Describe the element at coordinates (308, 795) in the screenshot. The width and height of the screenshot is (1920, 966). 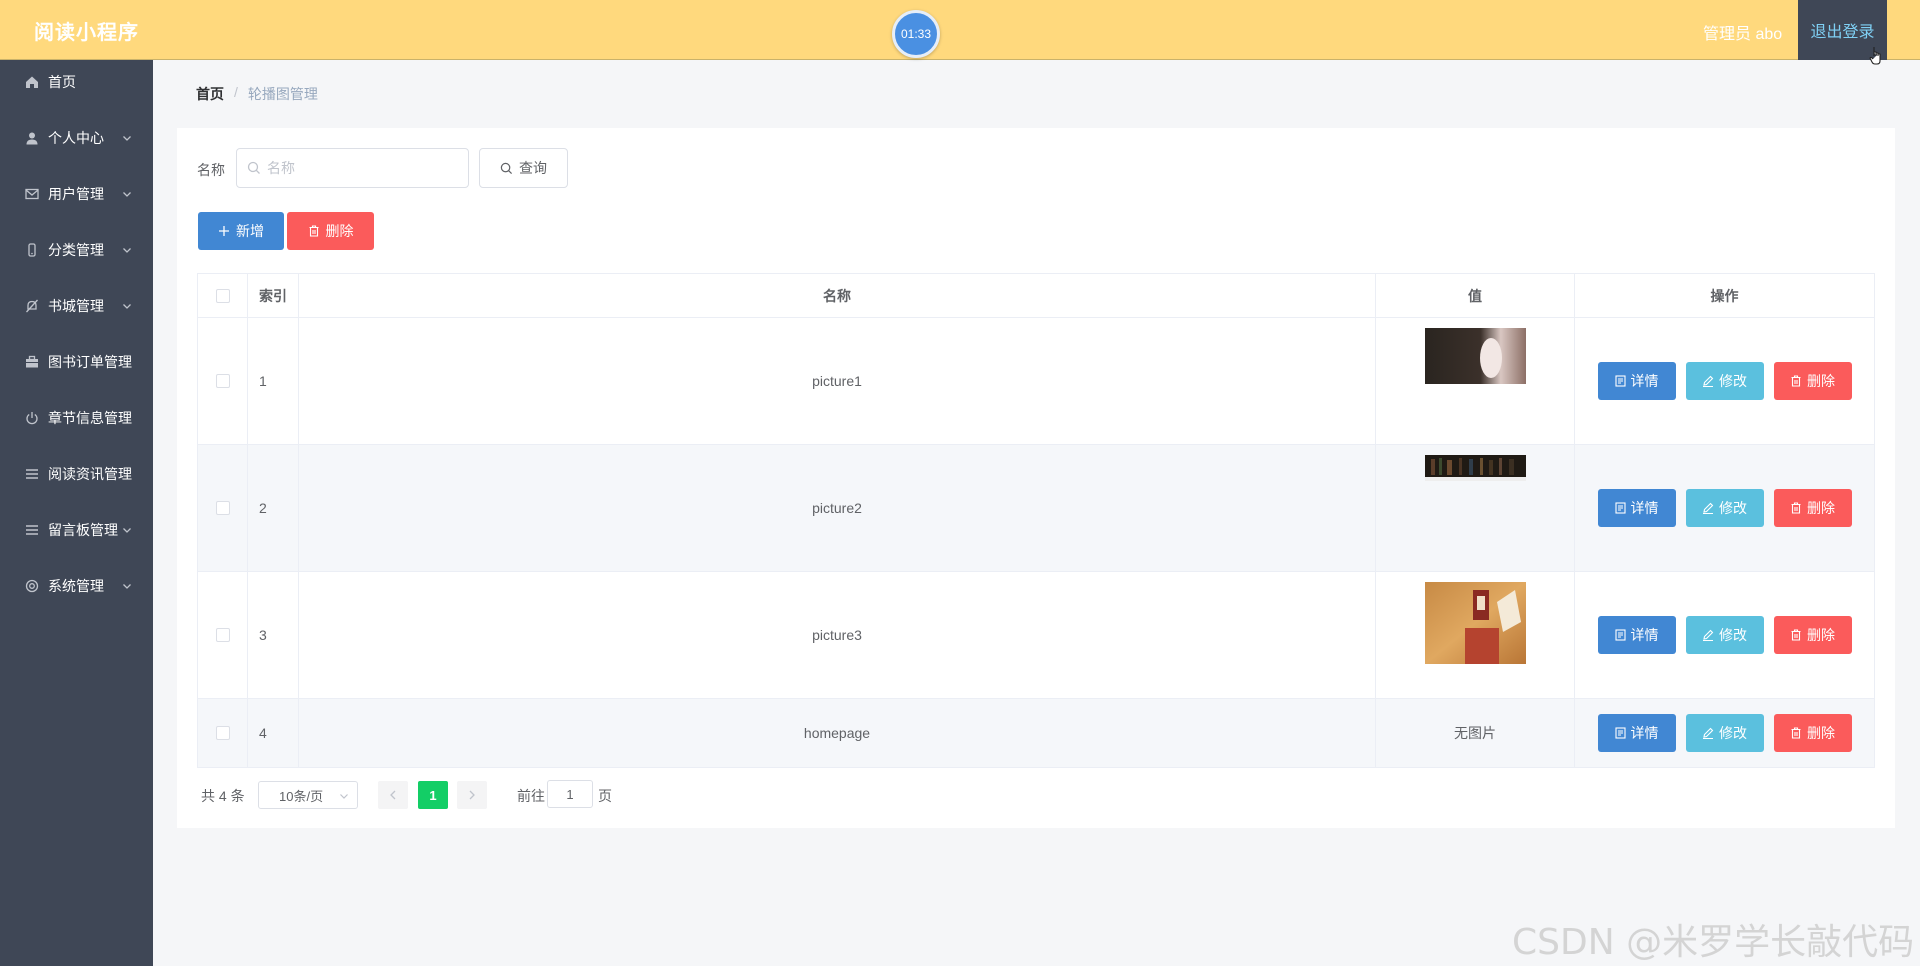
I see `page-size-select: 10条/页` at that location.